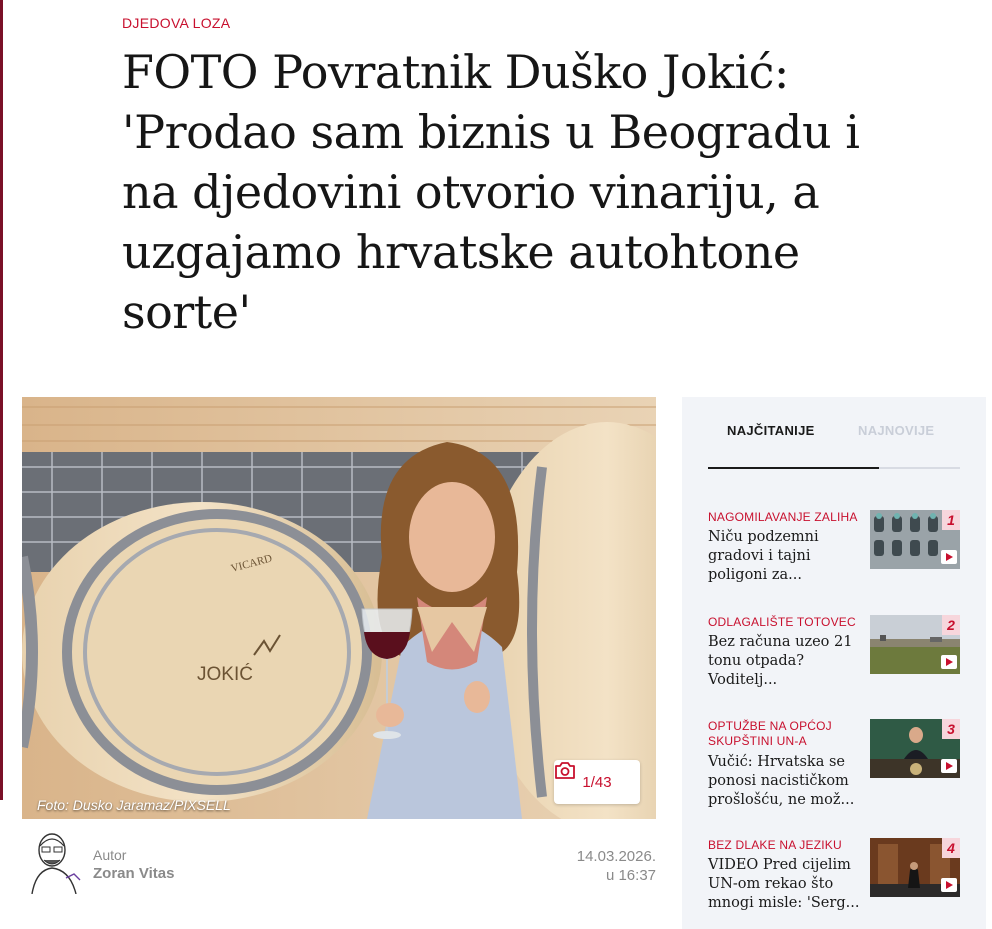 The image size is (992, 929). What do you see at coordinates (770, 733) in the screenshot?
I see `item-category: OPTUŽBE NA OPĆOJ SKUPŠTINI UN-A` at bounding box center [770, 733].